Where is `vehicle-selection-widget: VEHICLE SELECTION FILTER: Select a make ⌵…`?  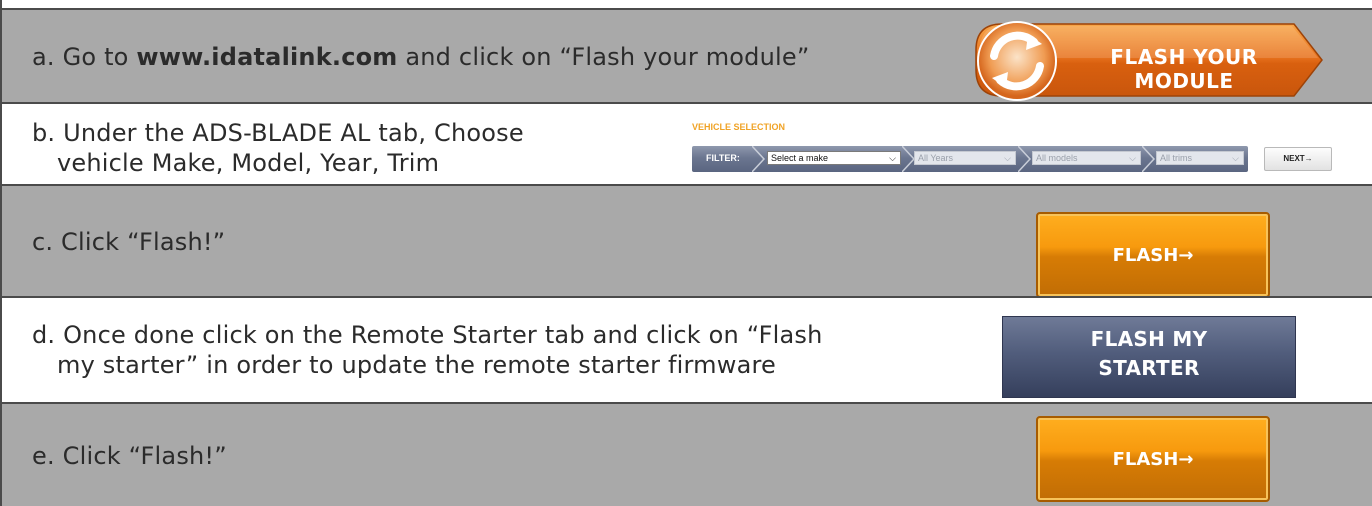
vehicle-selection-widget: VEHICLE SELECTION FILTER: Select a make ⌵… is located at coordinates (1012, 152).